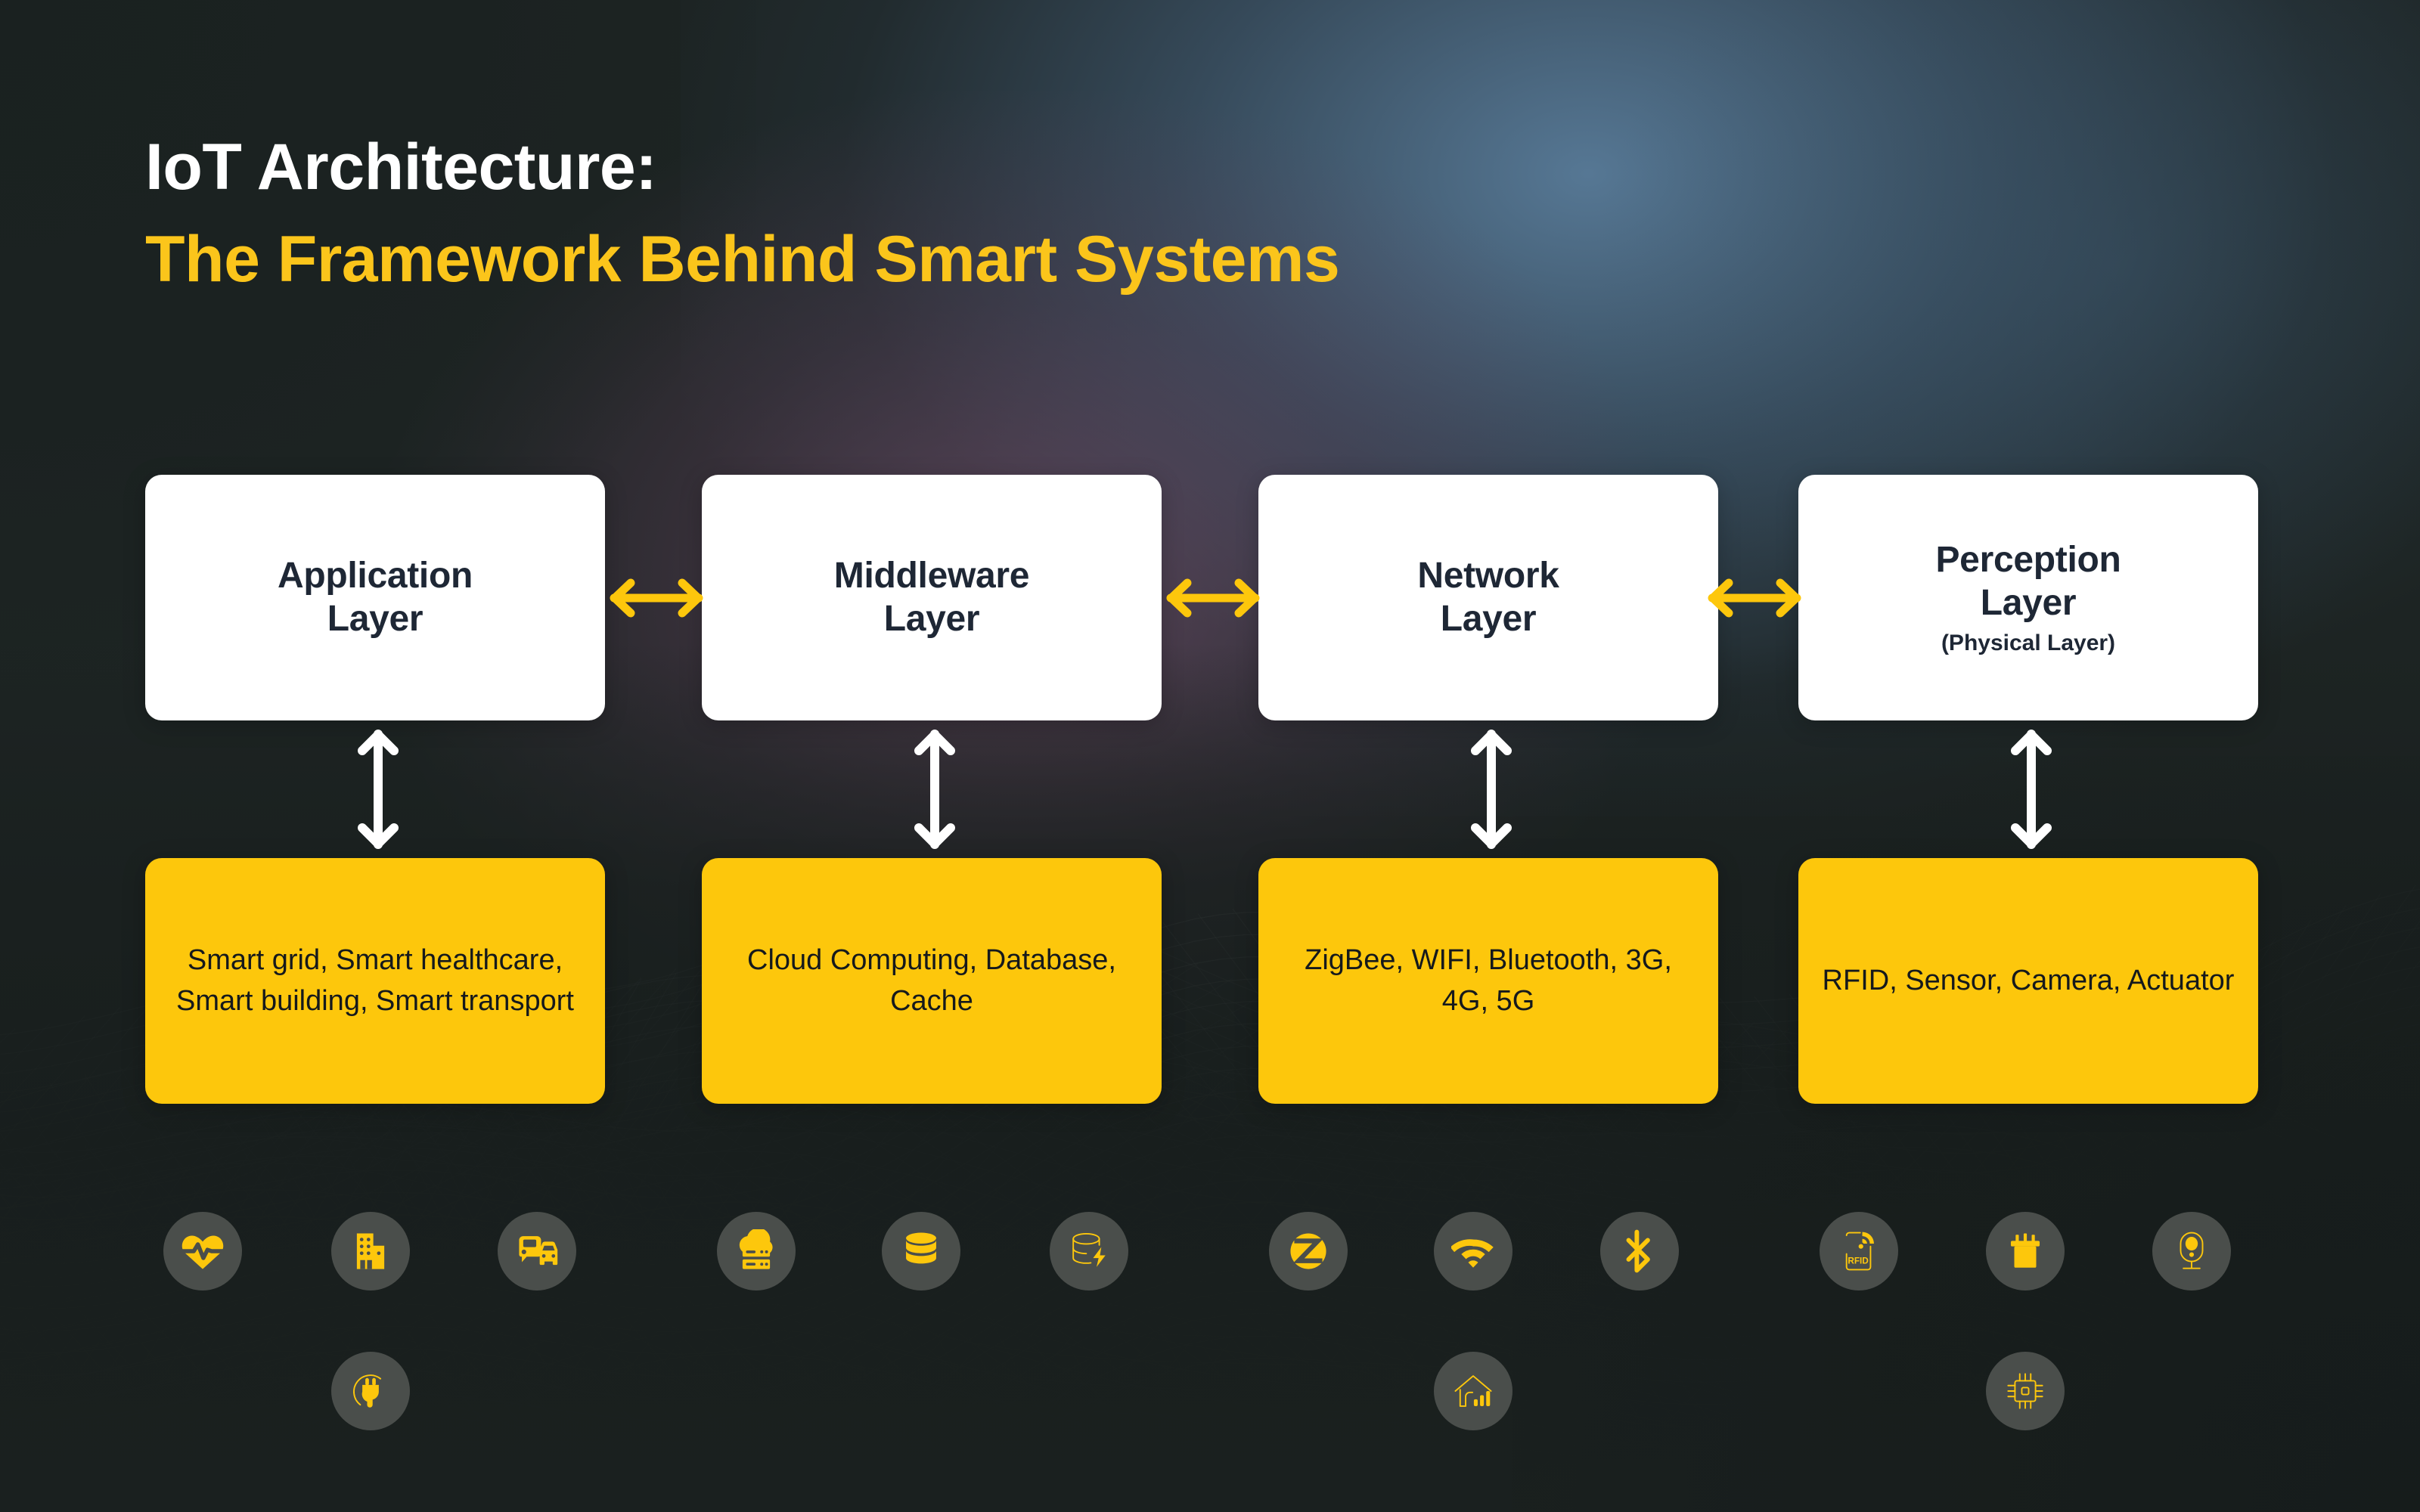 The width and height of the screenshot is (2420, 1512). Describe the element at coordinates (1473, 1251) in the screenshot. I see `wifi-icon` at that location.